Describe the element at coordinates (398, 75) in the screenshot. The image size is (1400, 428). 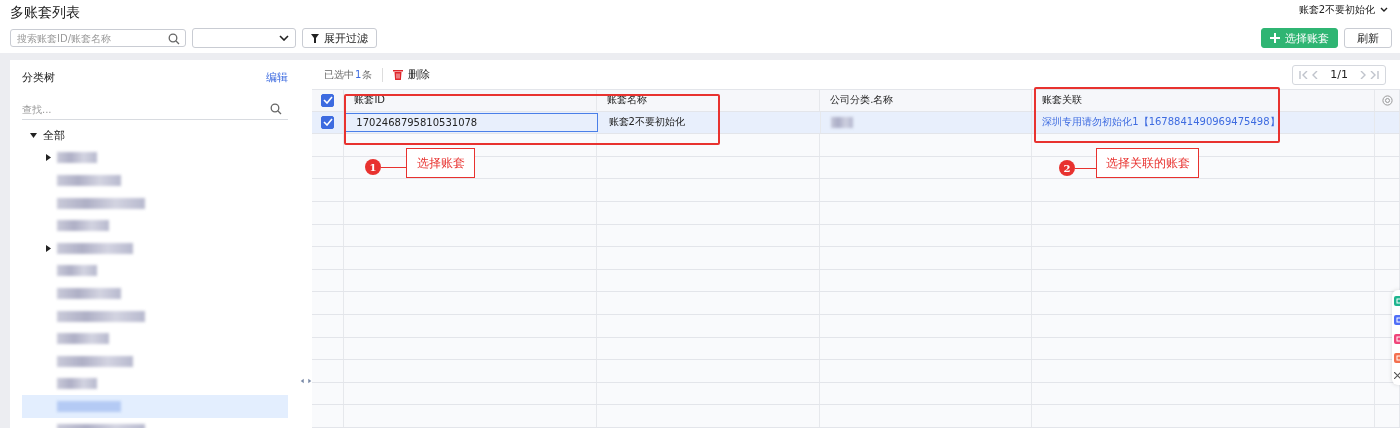
I see `trash-icon` at that location.